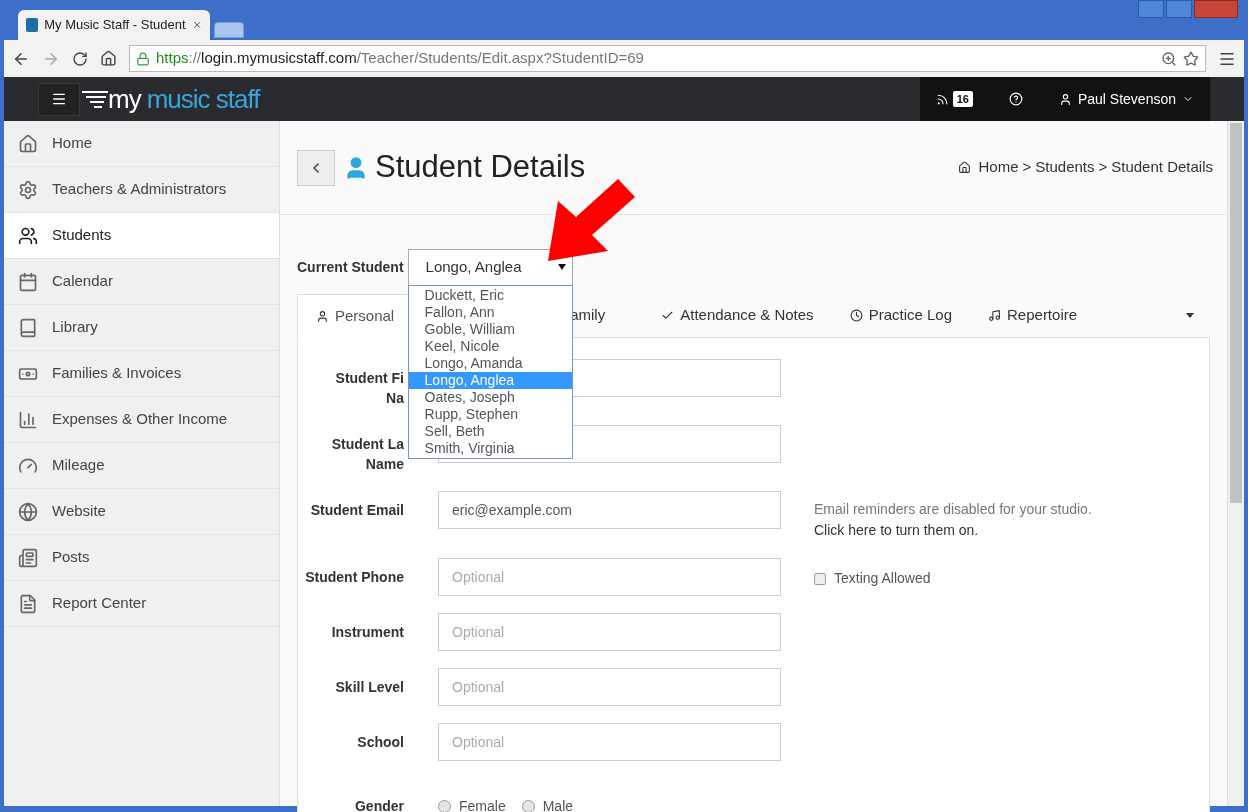 The image size is (1248, 812). I want to click on reload-icon, so click(80, 58).